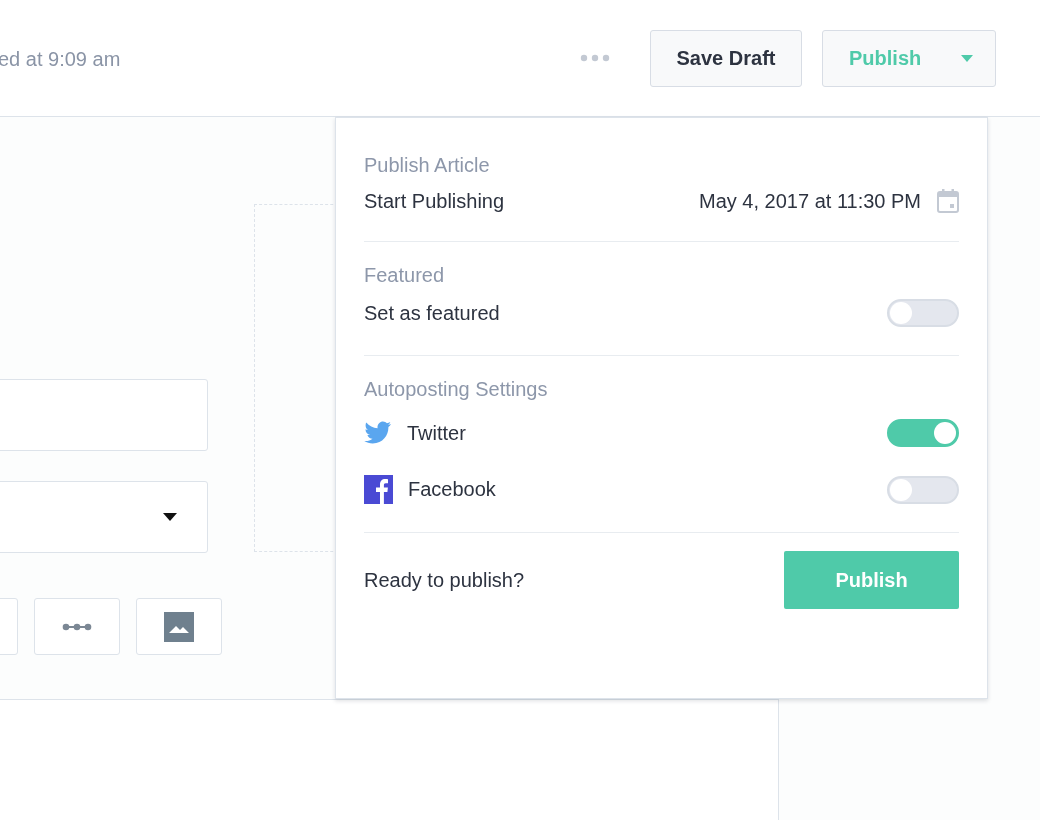 This screenshot has width=1040, height=820. I want to click on facebook-icon, so click(378, 489).